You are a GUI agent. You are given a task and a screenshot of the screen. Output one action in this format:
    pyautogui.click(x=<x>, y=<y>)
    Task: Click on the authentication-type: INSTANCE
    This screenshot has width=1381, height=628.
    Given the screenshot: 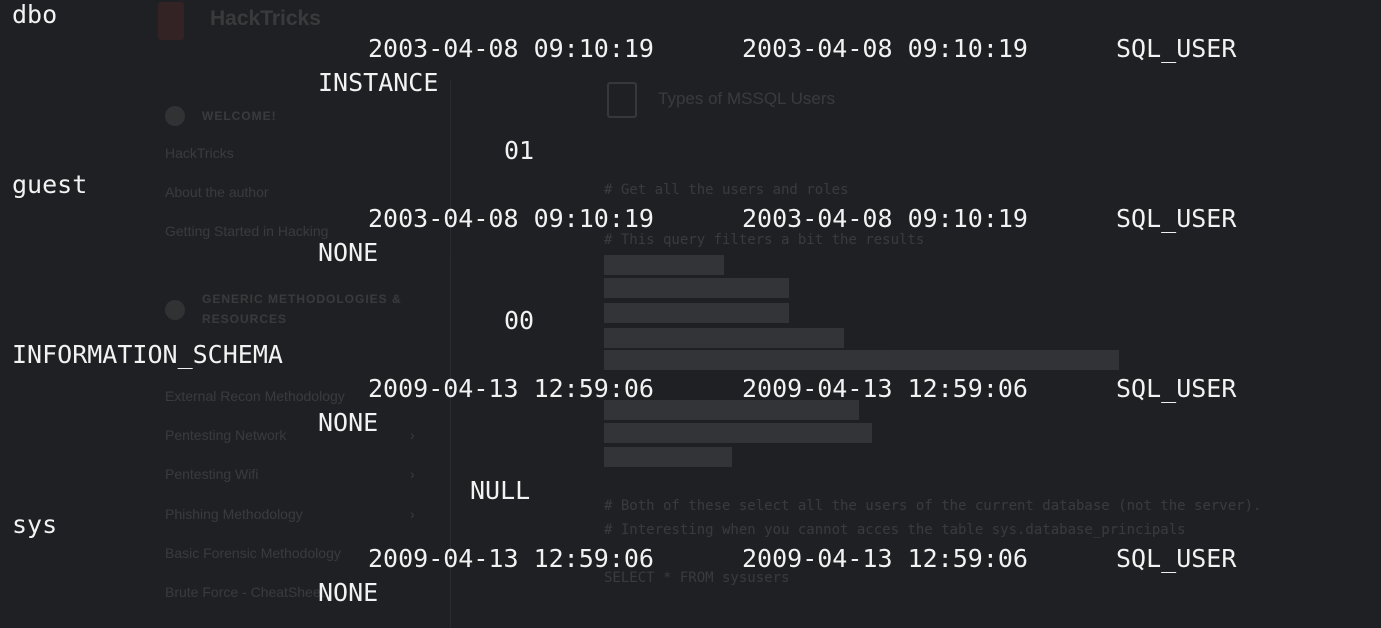 What is the action you would take?
    pyautogui.click(x=378, y=82)
    